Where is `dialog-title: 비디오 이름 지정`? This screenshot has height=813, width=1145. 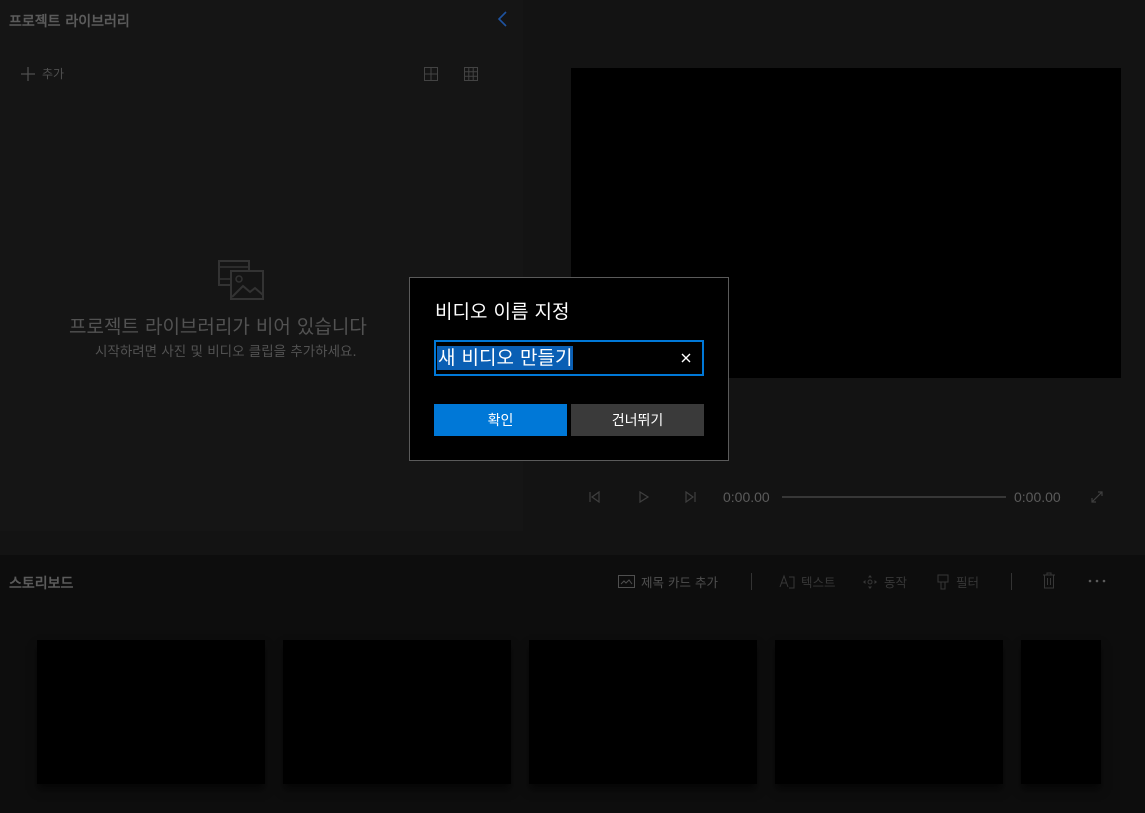
dialog-title: 비디오 이름 지정 is located at coordinates (502, 312).